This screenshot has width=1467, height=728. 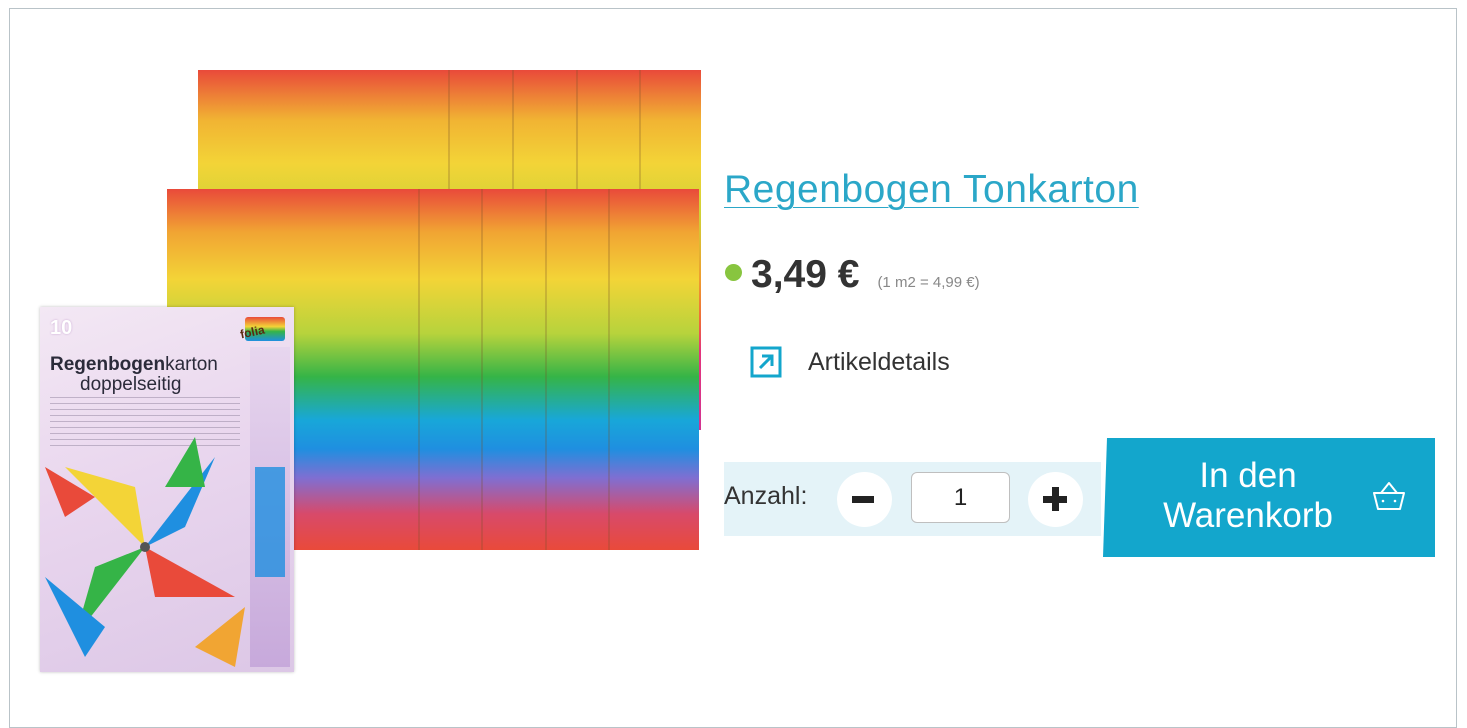 What do you see at coordinates (61, 328) in the screenshot?
I see `pack-count: 10` at bounding box center [61, 328].